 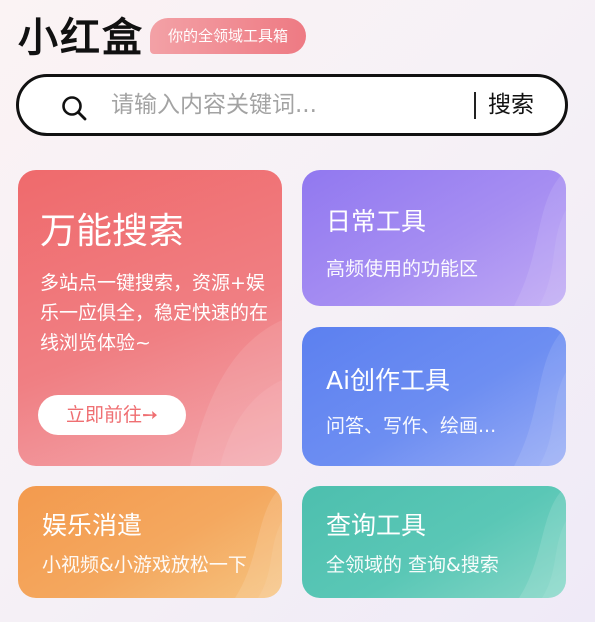 I want to click on search-icon, so click(x=74, y=108).